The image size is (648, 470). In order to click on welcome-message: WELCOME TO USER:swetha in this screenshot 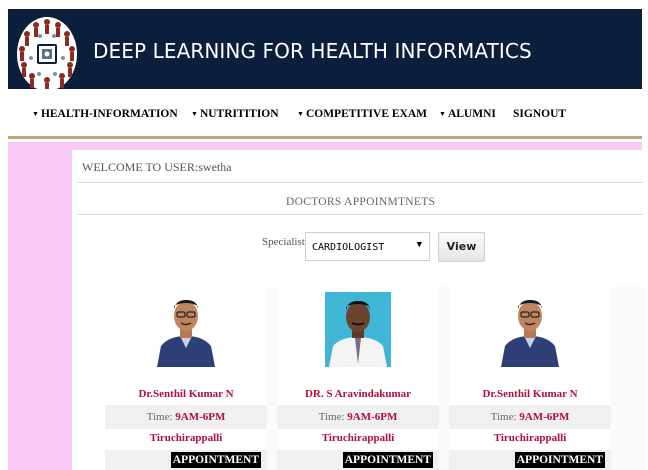, I will do `click(157, 167)`.